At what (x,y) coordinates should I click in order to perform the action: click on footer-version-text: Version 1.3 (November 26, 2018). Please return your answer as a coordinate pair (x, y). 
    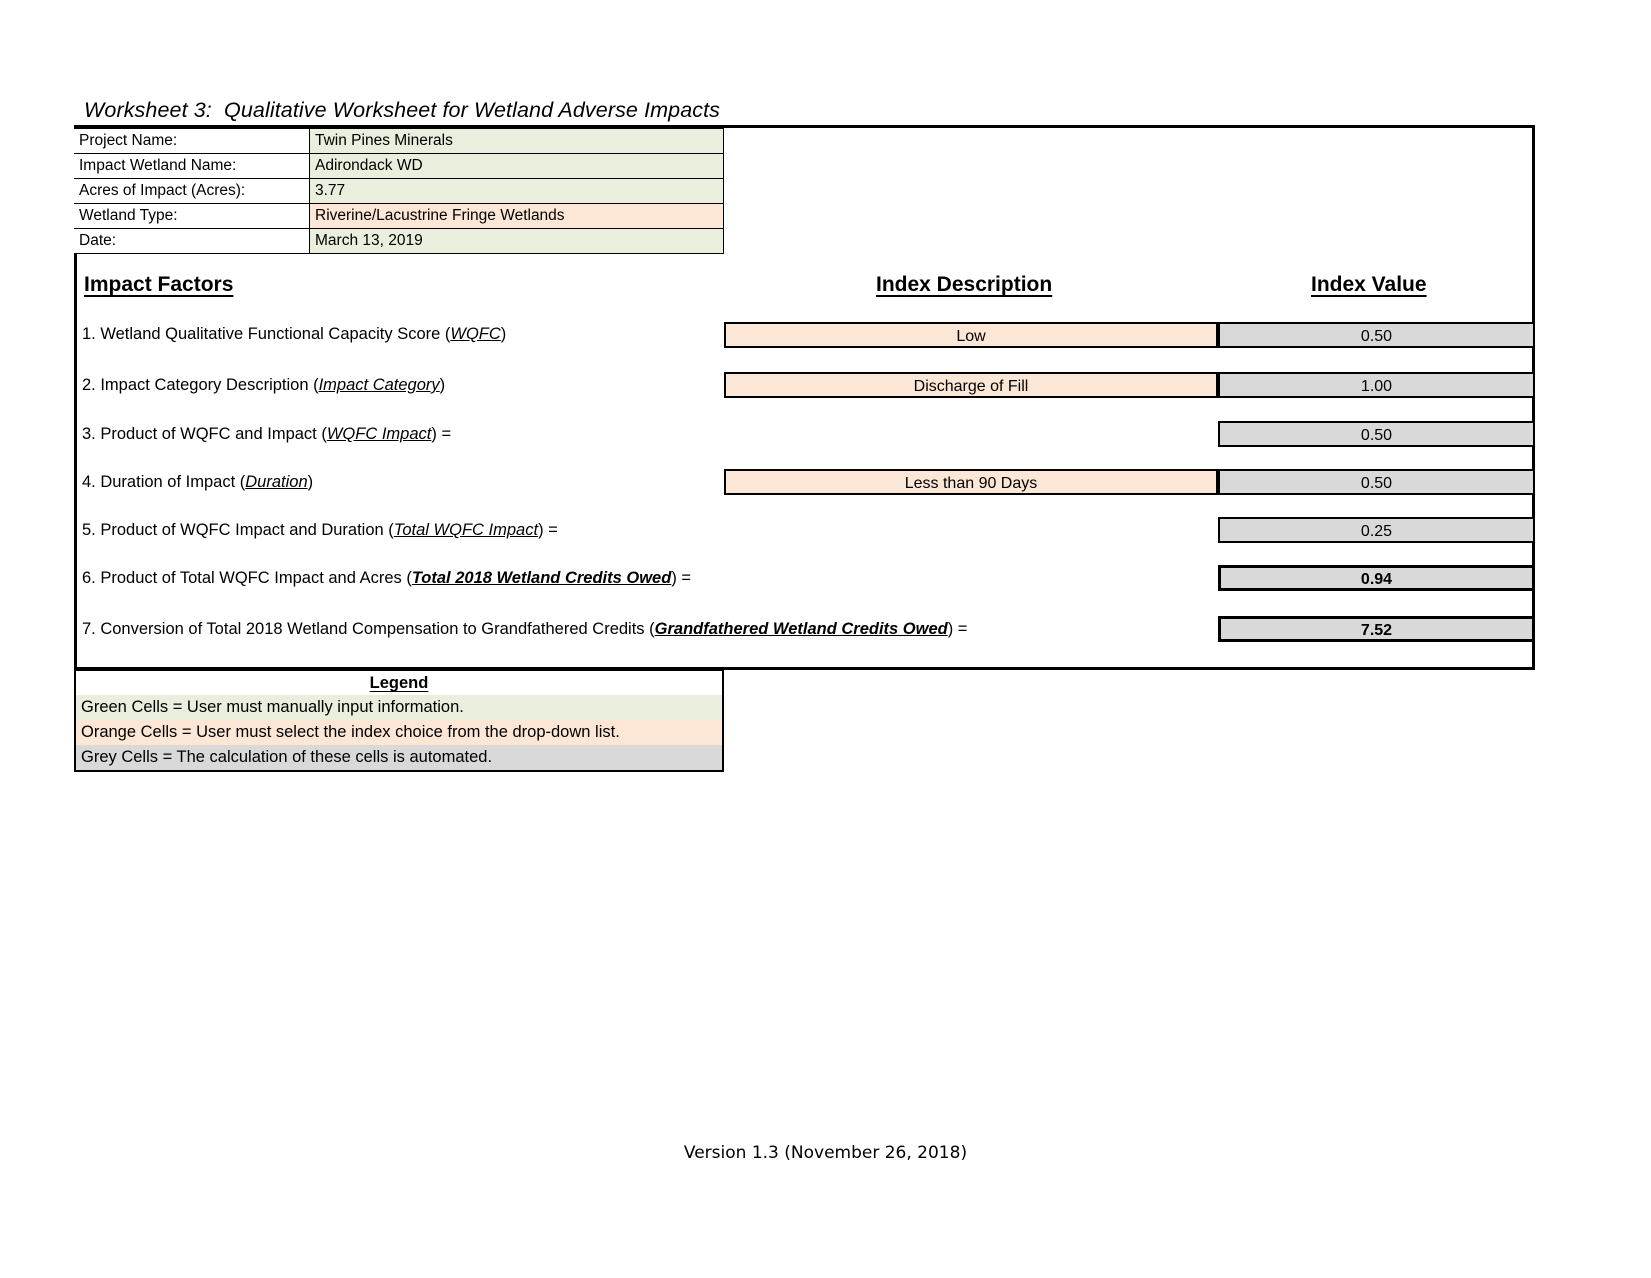
    Looking at the image, I should click on (825, 1153).